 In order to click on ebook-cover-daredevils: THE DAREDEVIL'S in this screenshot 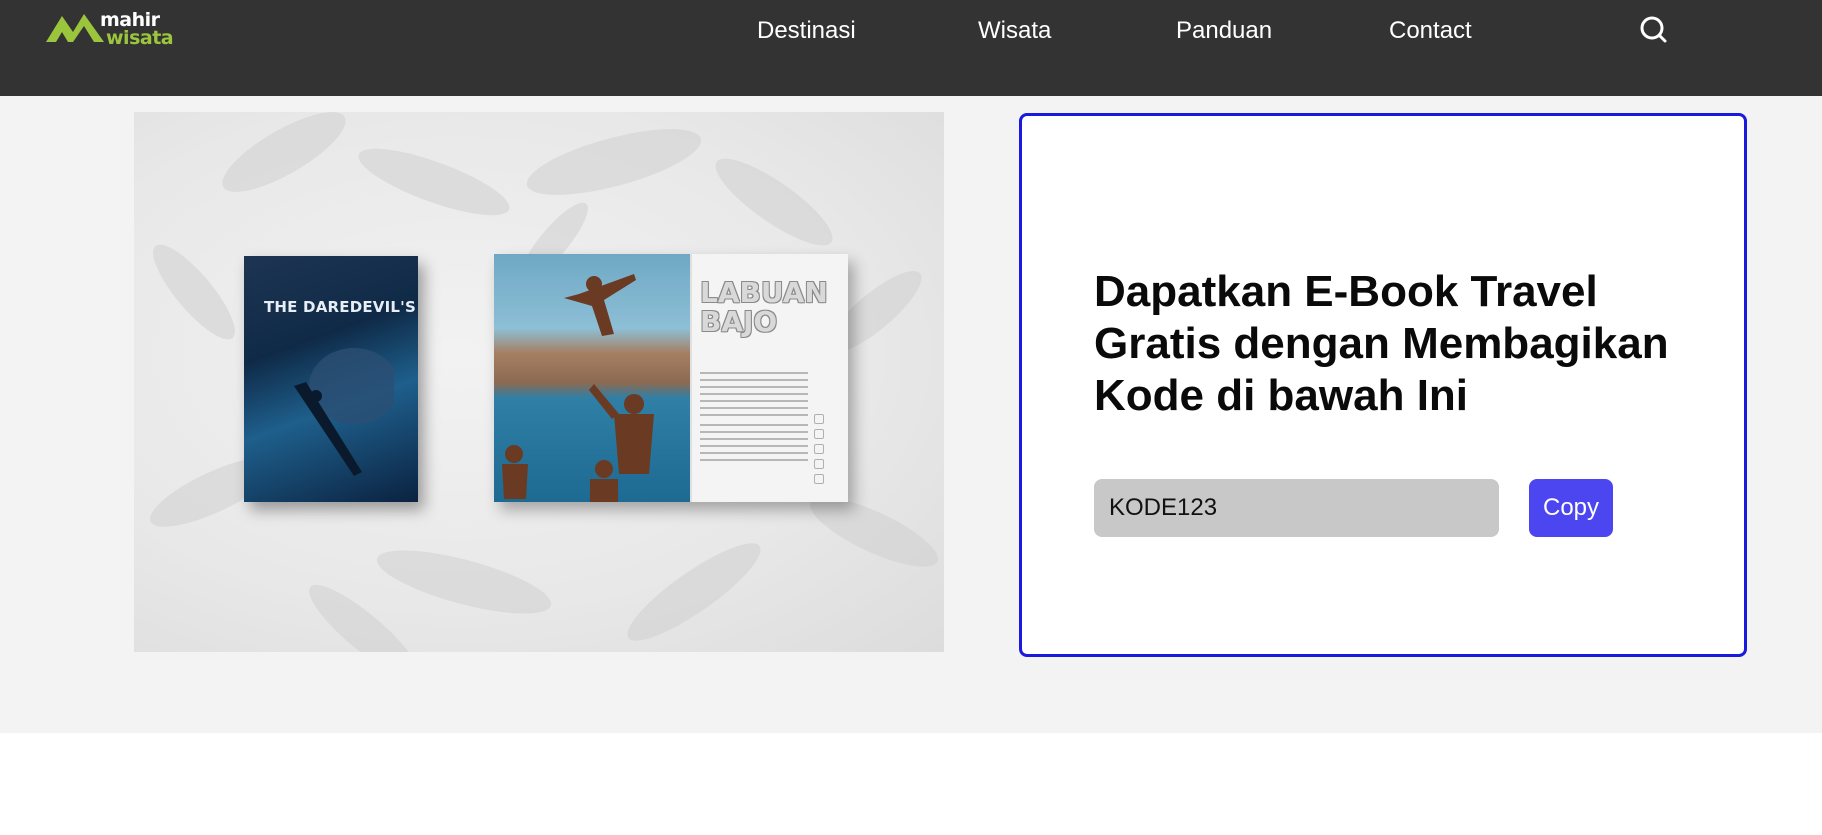, I will do `click(331, 379)`.